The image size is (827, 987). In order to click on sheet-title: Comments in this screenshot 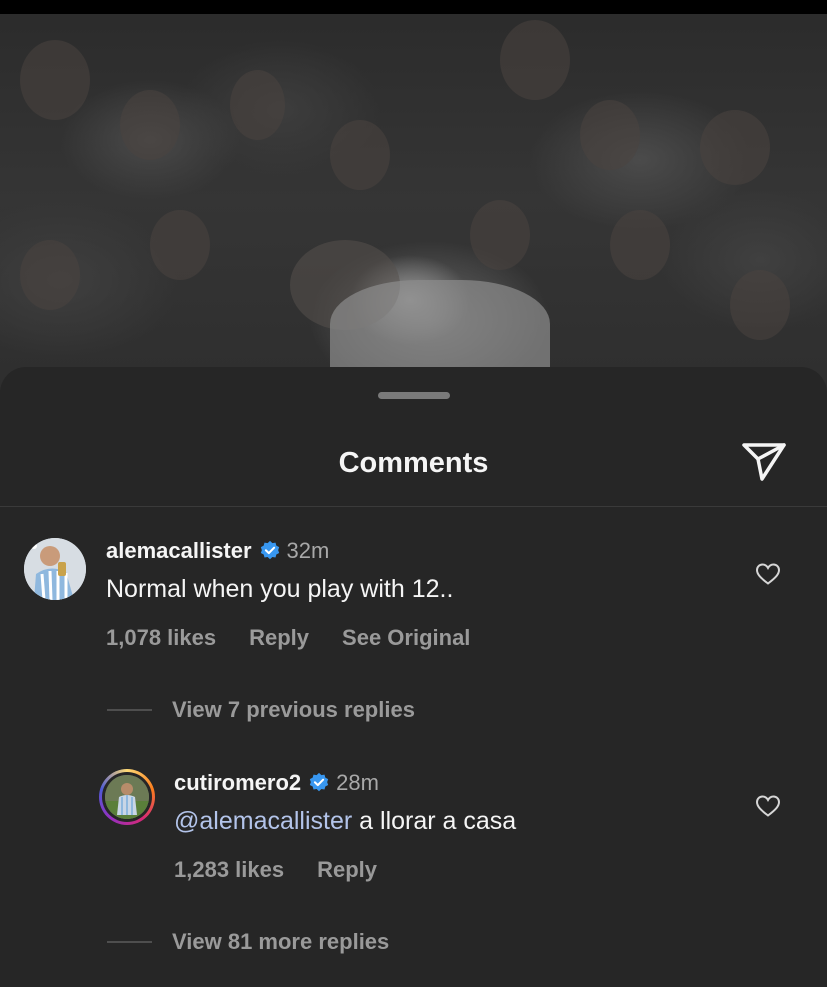, I will do `click(413, 463)`.